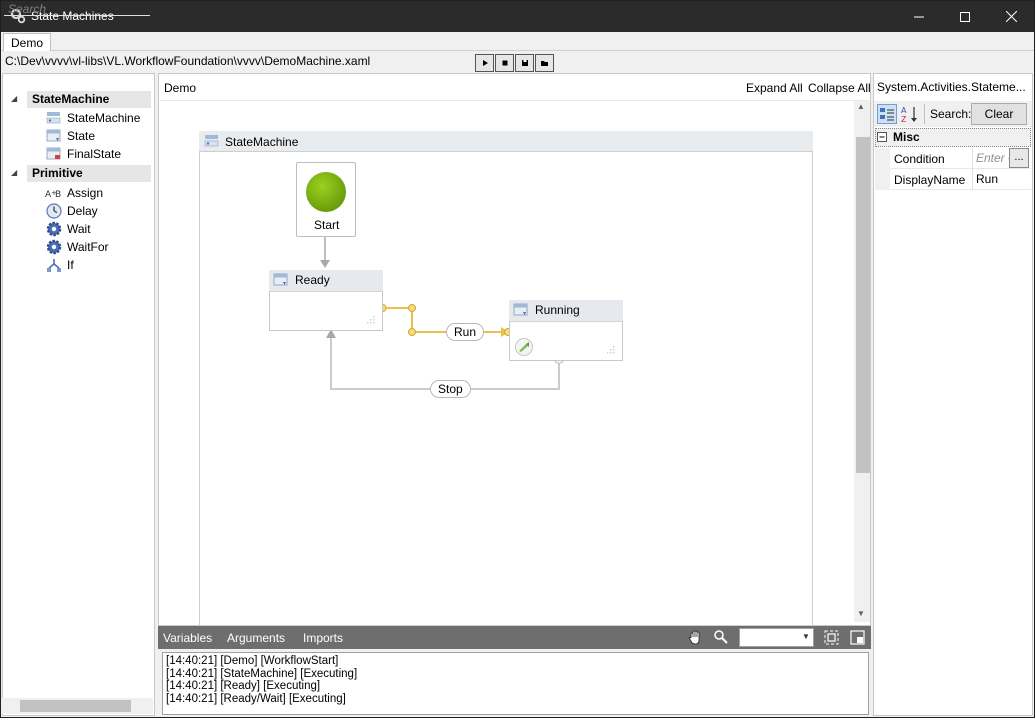  What do you see at coordinates (312, 280) in the screenshot?
I see `state-ready-title: Ready` at bounding box center [312, 280].